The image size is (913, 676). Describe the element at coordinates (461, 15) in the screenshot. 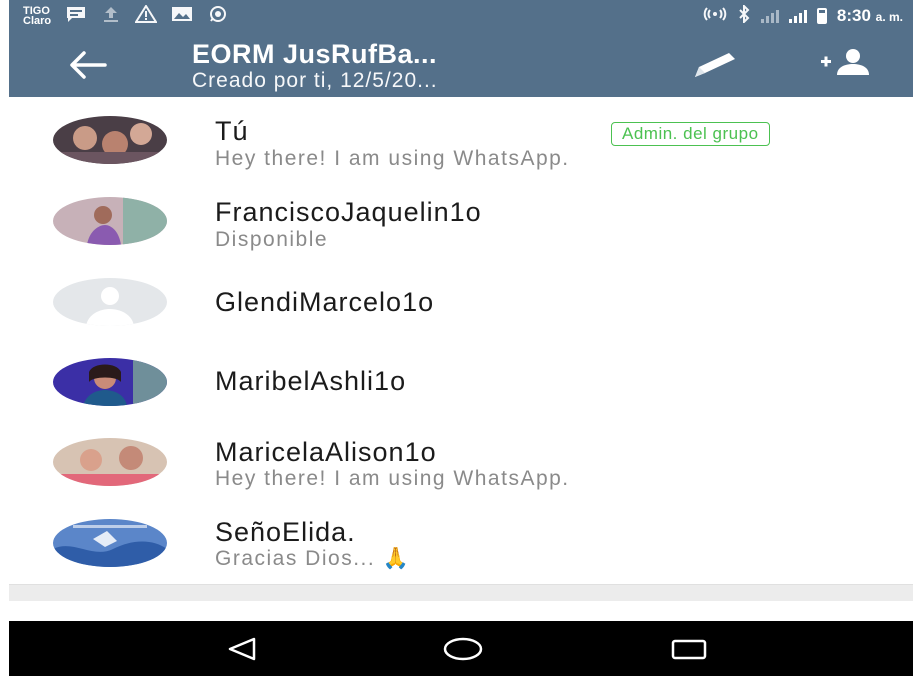

I see `status-bar: TIGO Claro 8:30 a. m.` at that location.